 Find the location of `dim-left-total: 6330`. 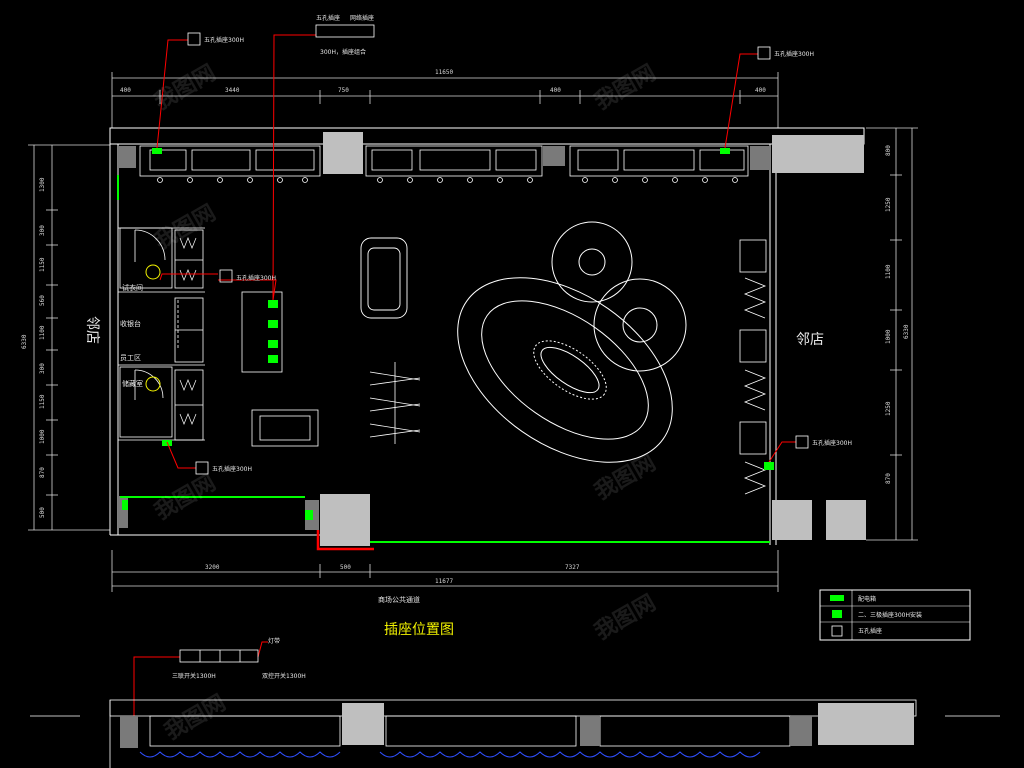

dim-left-total: 6330 is located at coordinates (24, 341).